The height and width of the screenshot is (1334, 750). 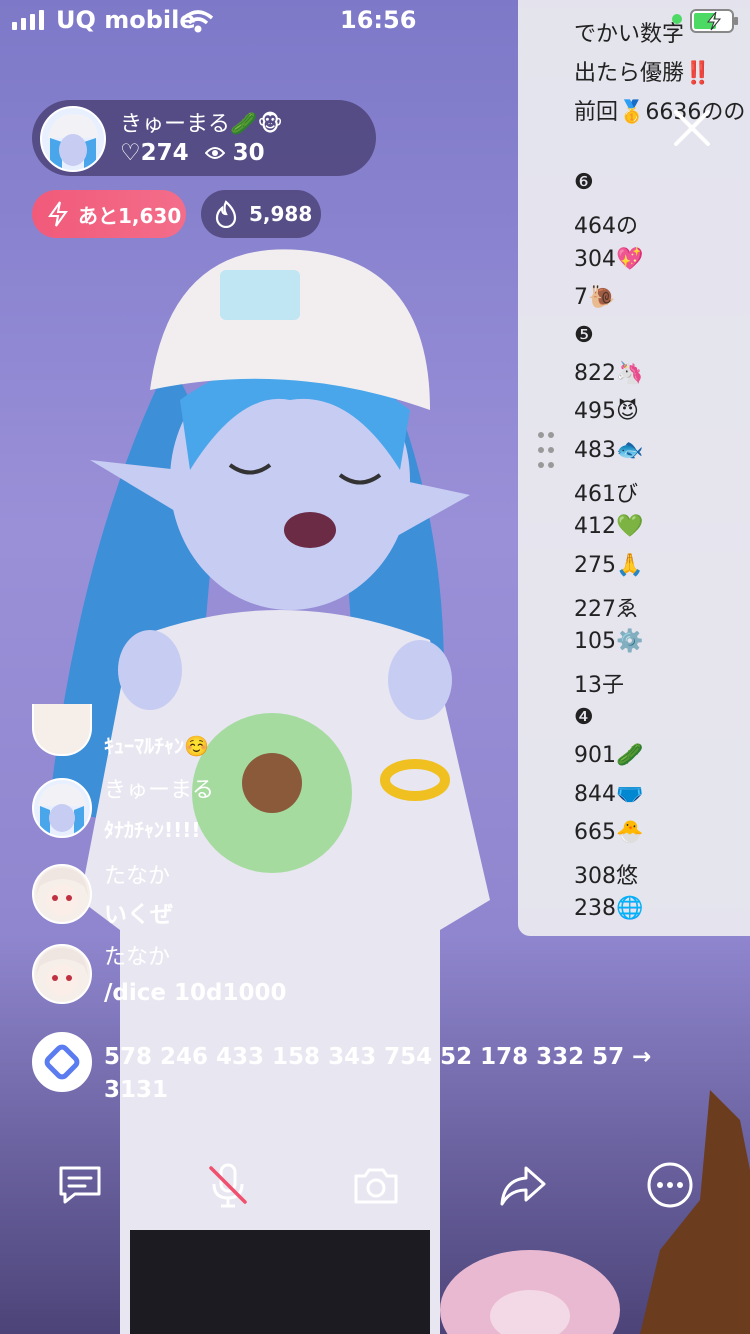 I want to click on panel-line: 308悠, so click(x=606, y=876).